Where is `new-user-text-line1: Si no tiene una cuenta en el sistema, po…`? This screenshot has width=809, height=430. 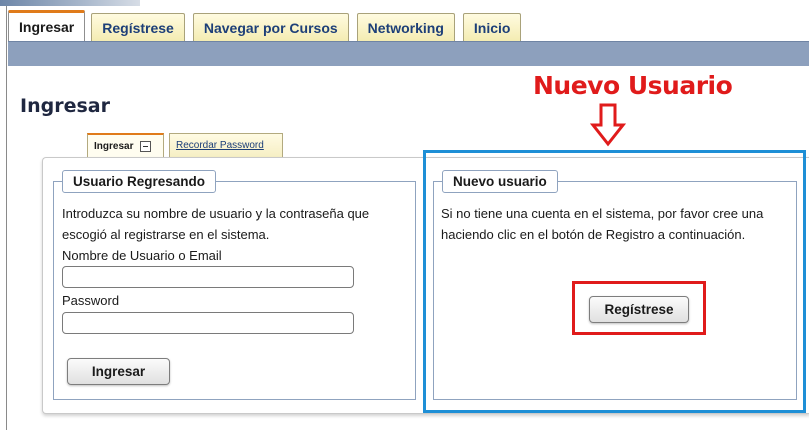
new-user-text-line1: Si no tiene una cuenta en el sistema, po… is located at coordinates (602, 213).